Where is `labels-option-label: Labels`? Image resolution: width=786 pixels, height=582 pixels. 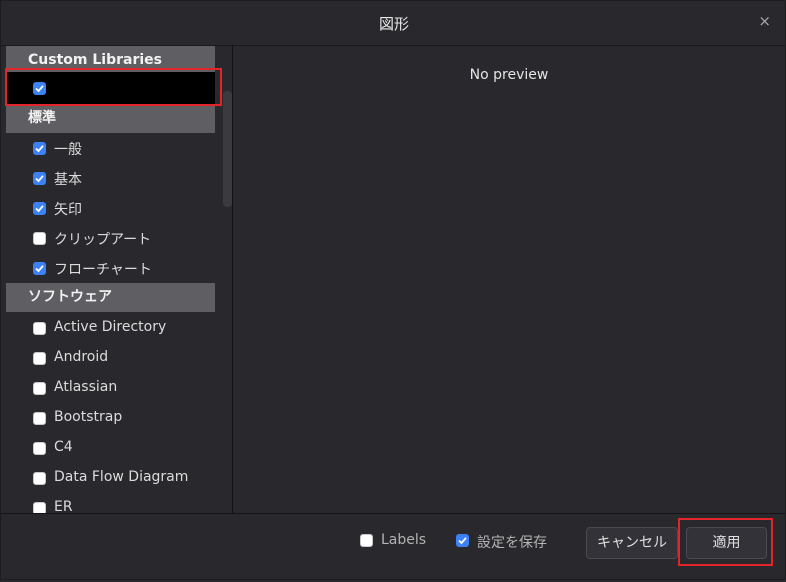 labels-option-label: Labels is located at coordinates (404, 540).